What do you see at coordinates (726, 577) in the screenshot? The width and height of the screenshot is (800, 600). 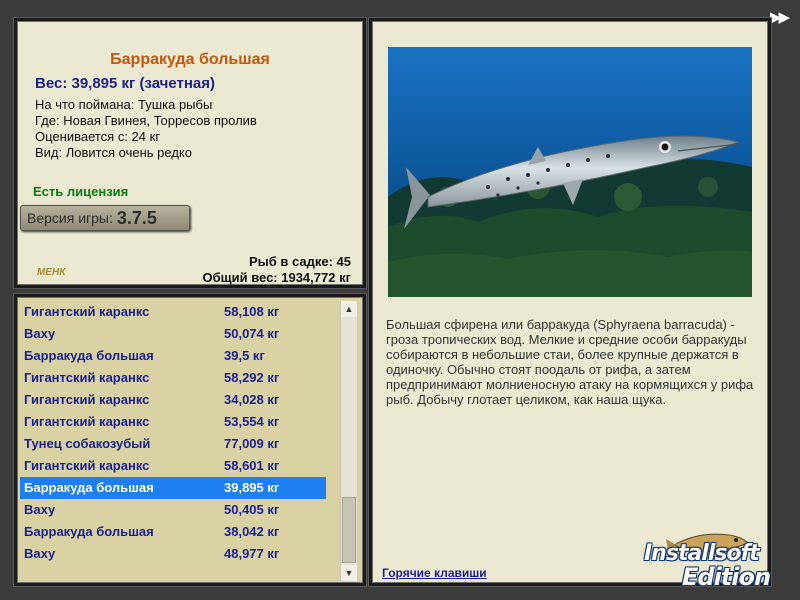 I see `watermark-line-2: Edition` at bounding box center [726, 577].